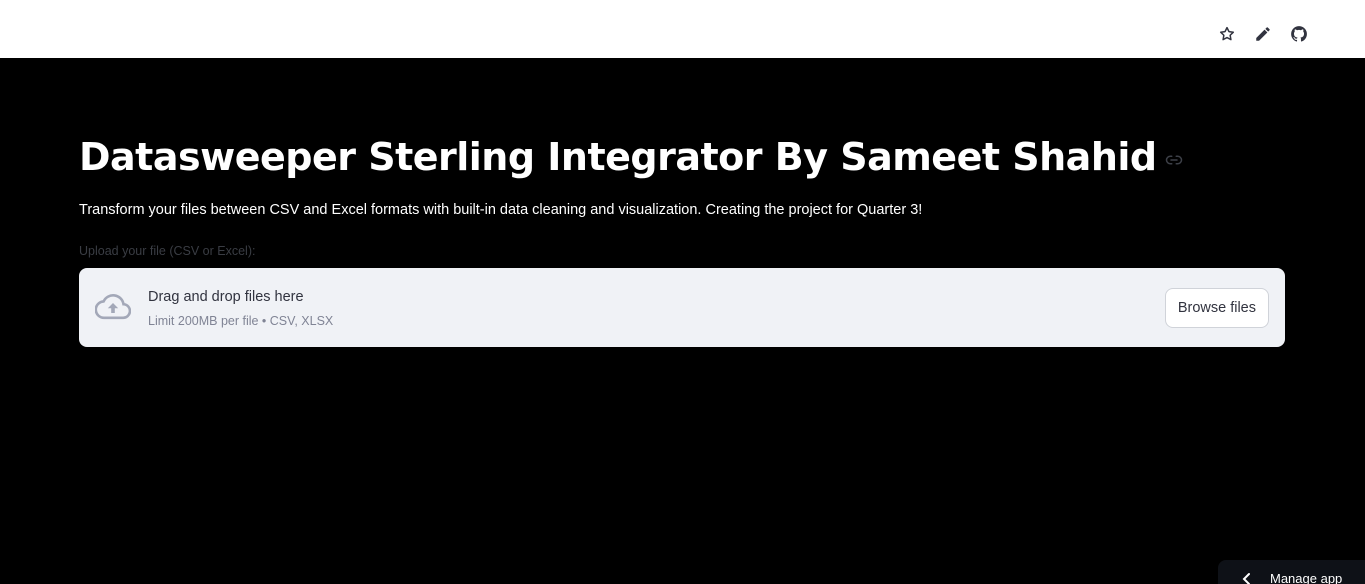 The height and width of the screenshot is (584, 1365). Describe the element at coordinates (1306, 577) in the screenshot. I see `manage-app-label: Manage app` at that location.